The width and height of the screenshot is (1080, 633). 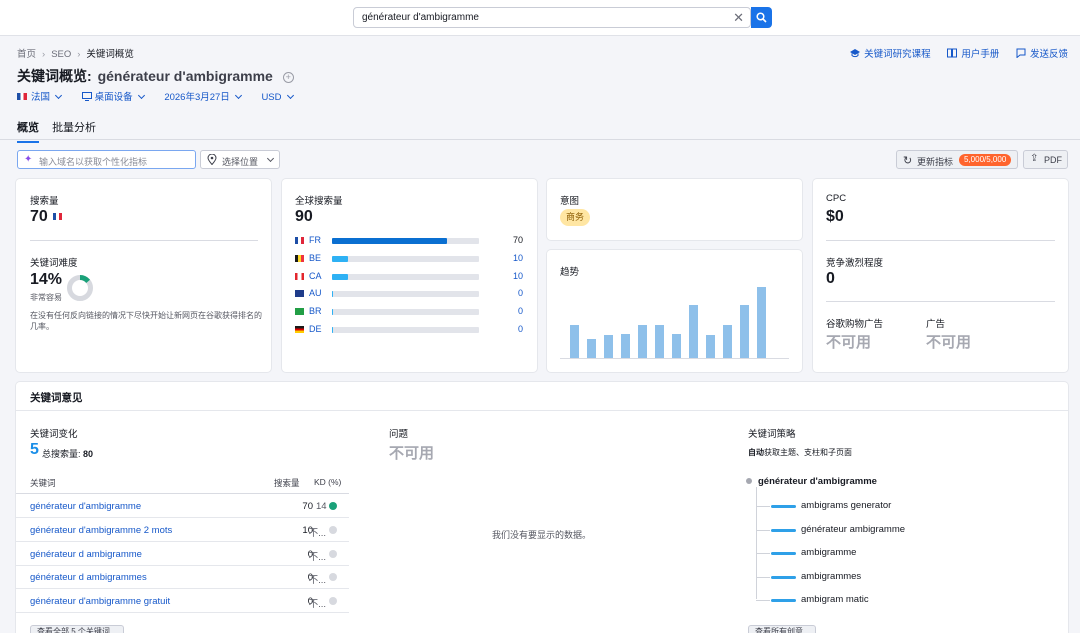 What do you see at coordinates (846, 505) in the screenshot?
I see `tree-child: ambigrams generator` at bounding box center [846, 505].